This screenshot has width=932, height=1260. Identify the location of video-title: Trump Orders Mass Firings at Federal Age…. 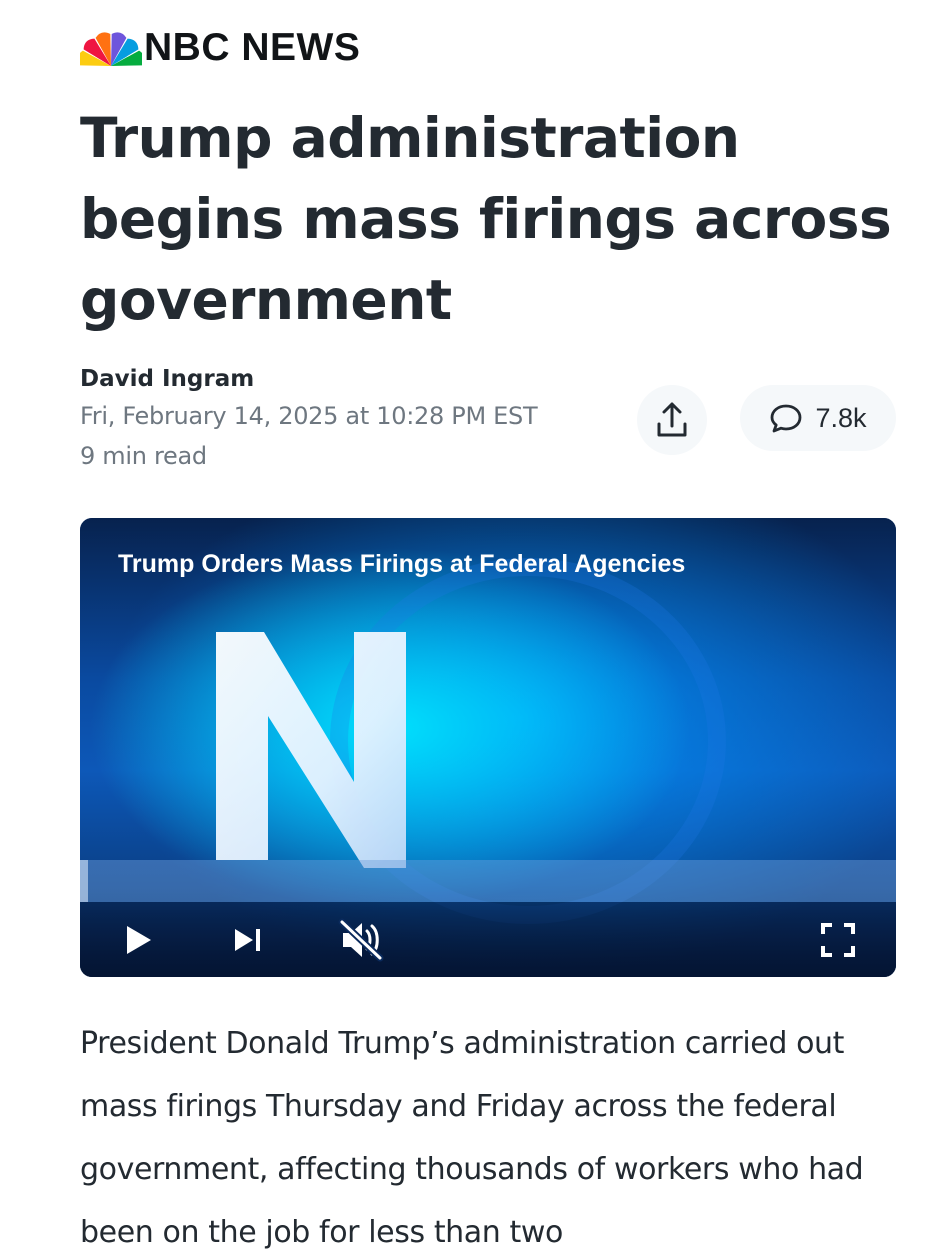
(402, 564).